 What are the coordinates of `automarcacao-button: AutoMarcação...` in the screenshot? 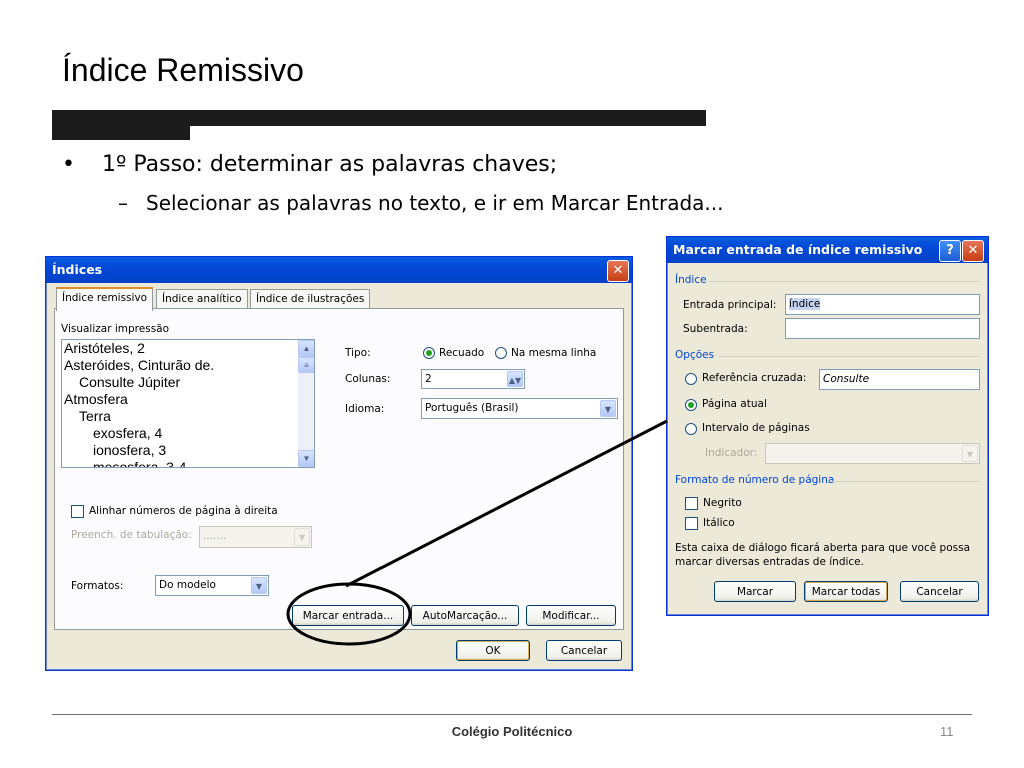 It's located at (465, 615).